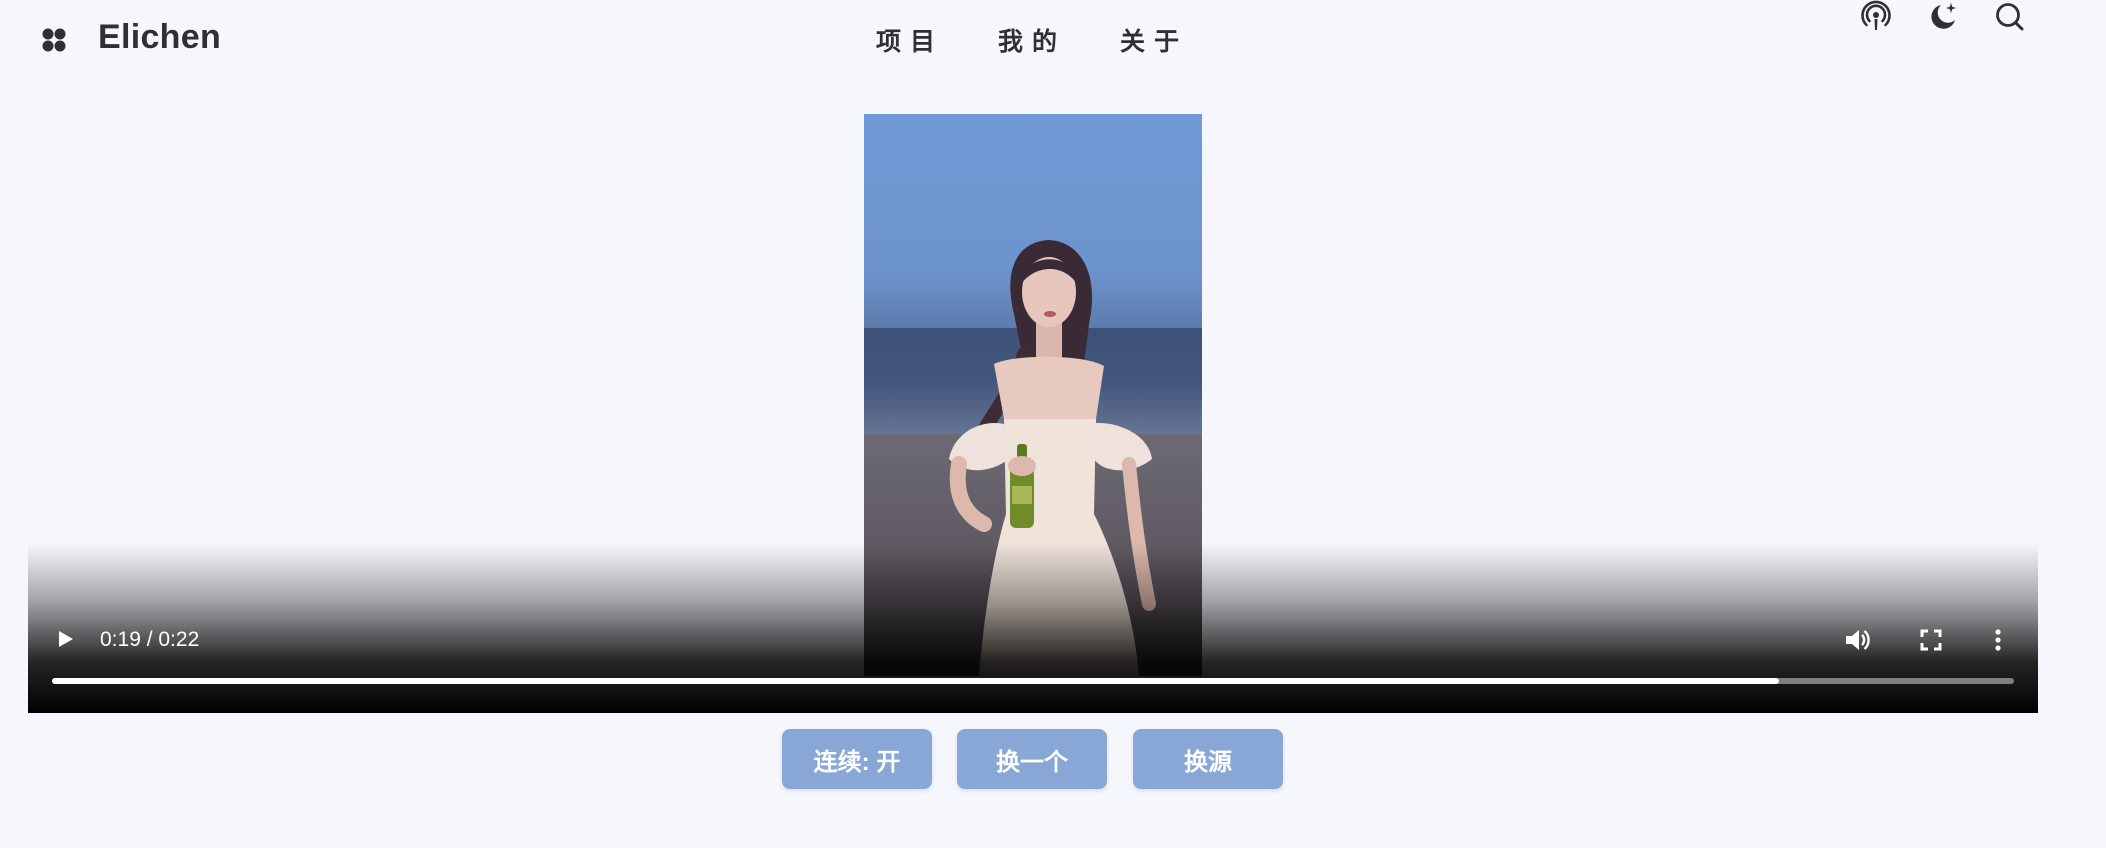  What do you see at coordinates (1154, 40) in the screenshot?
I see `nav-item-about: 关于` at bounding box center [1154, 40].